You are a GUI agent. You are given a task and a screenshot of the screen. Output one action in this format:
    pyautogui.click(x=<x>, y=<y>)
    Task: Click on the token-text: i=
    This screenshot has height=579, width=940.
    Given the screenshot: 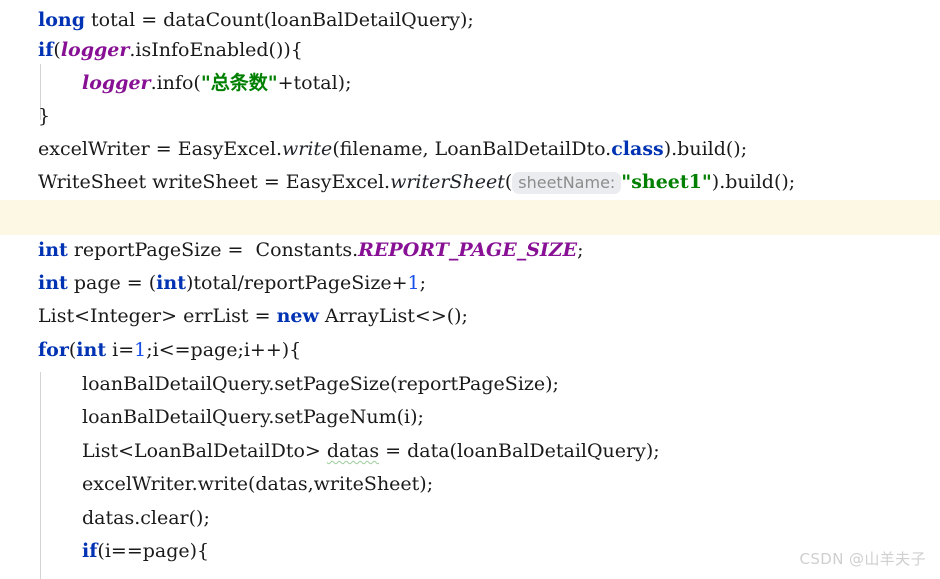 What is the action you would take?
    pyautogui.click(x=120, y=350)
    